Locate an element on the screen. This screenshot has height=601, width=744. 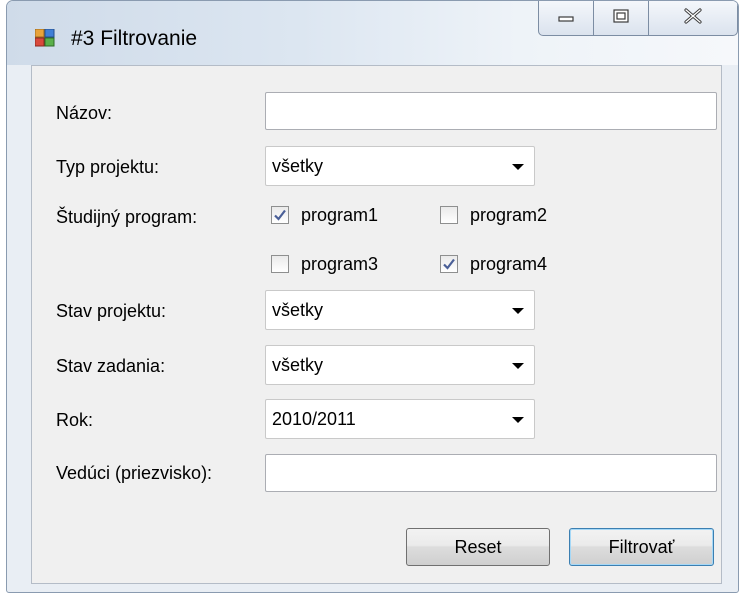
maximize-button is located at coordinates (621, 18).